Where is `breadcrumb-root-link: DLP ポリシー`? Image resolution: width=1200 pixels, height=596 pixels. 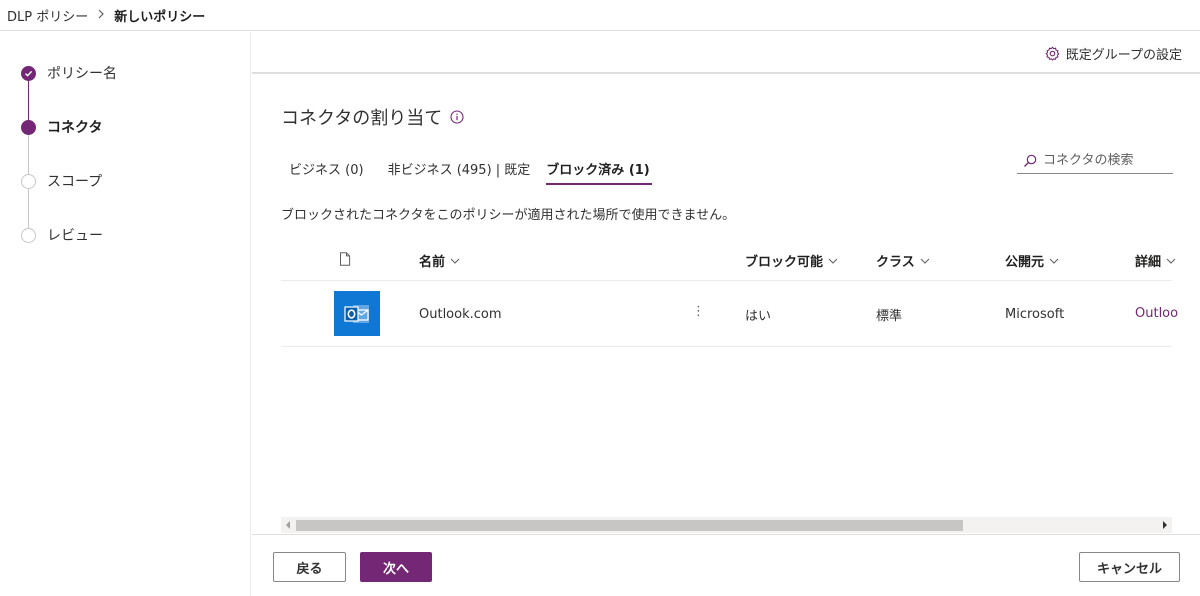 breadcrumb-root-link: DLP ポリシー is located at coordinates (47, 15).